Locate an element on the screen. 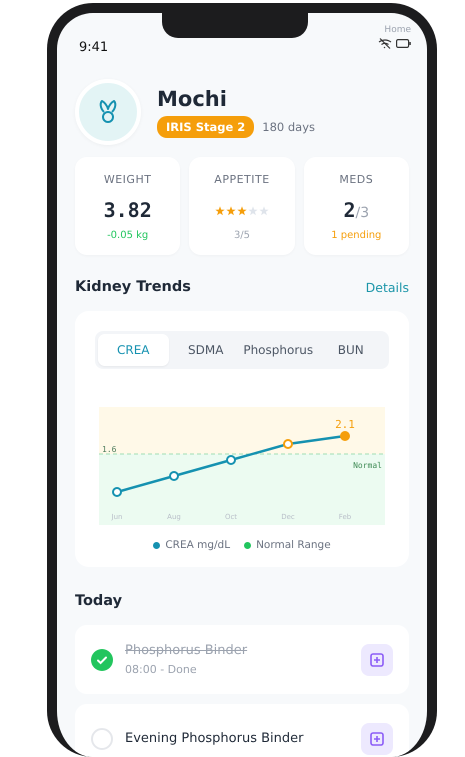  stat-note: -0.05 kg is located at coordinates (127, 235).